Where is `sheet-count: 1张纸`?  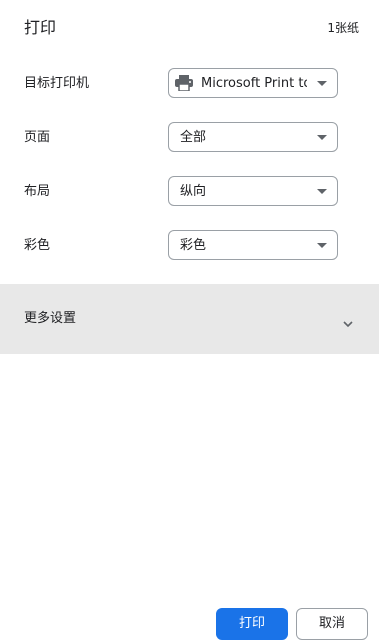
sheet-count: 1张纸 is located at coordinates (343, 28).